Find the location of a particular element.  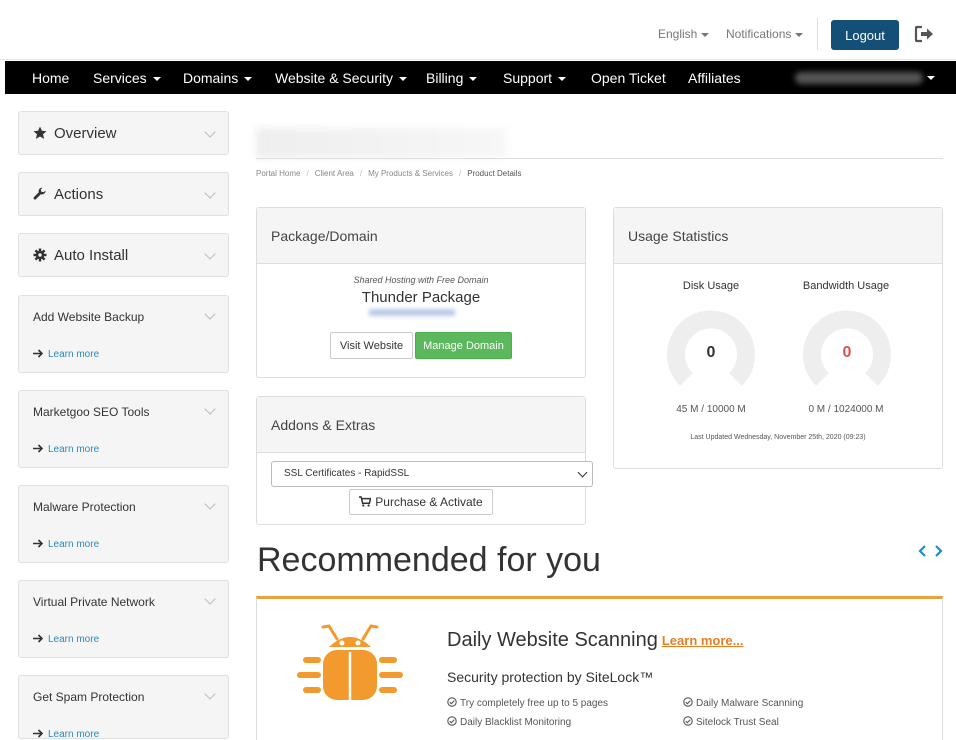

sidebar-promo-label: Add Website Backup is located at coordinates (89, 317).